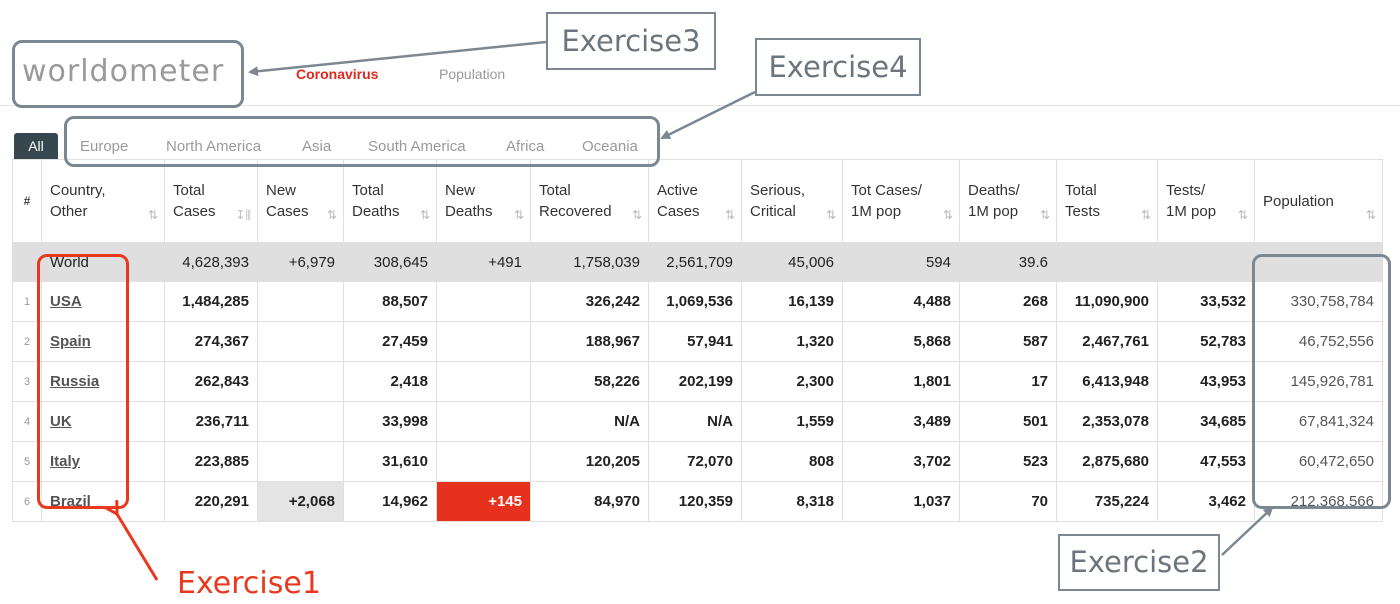 This screenshot has width=1400, height=604. Describe the element at coordinates (901, 201) in the screenshot. I see `column-header-tot-cases-per-1m: Tot Cases/1M pop ⇅` at that location.